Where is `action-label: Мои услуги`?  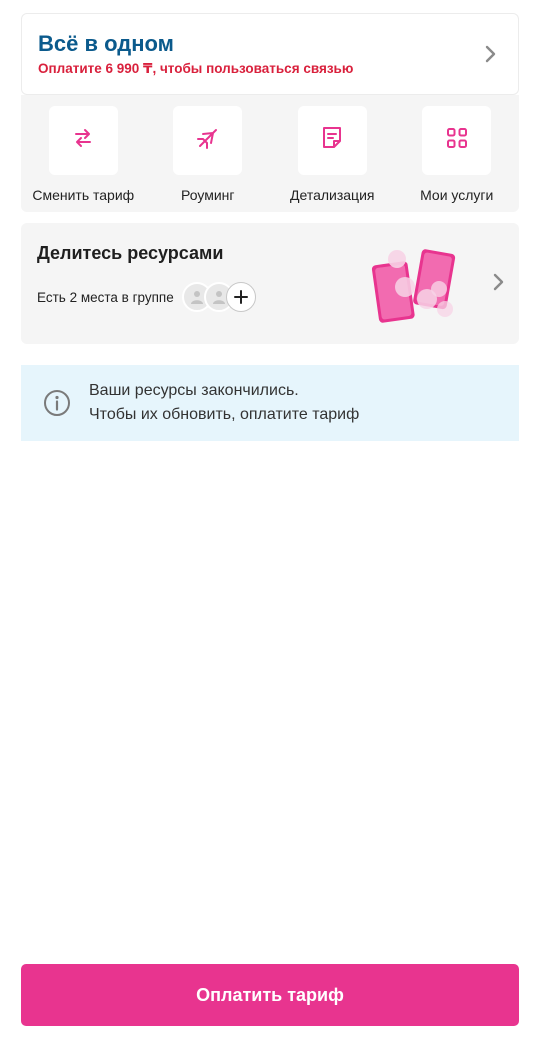 action-label: Мои услуги is located at coordinates (457, 195).